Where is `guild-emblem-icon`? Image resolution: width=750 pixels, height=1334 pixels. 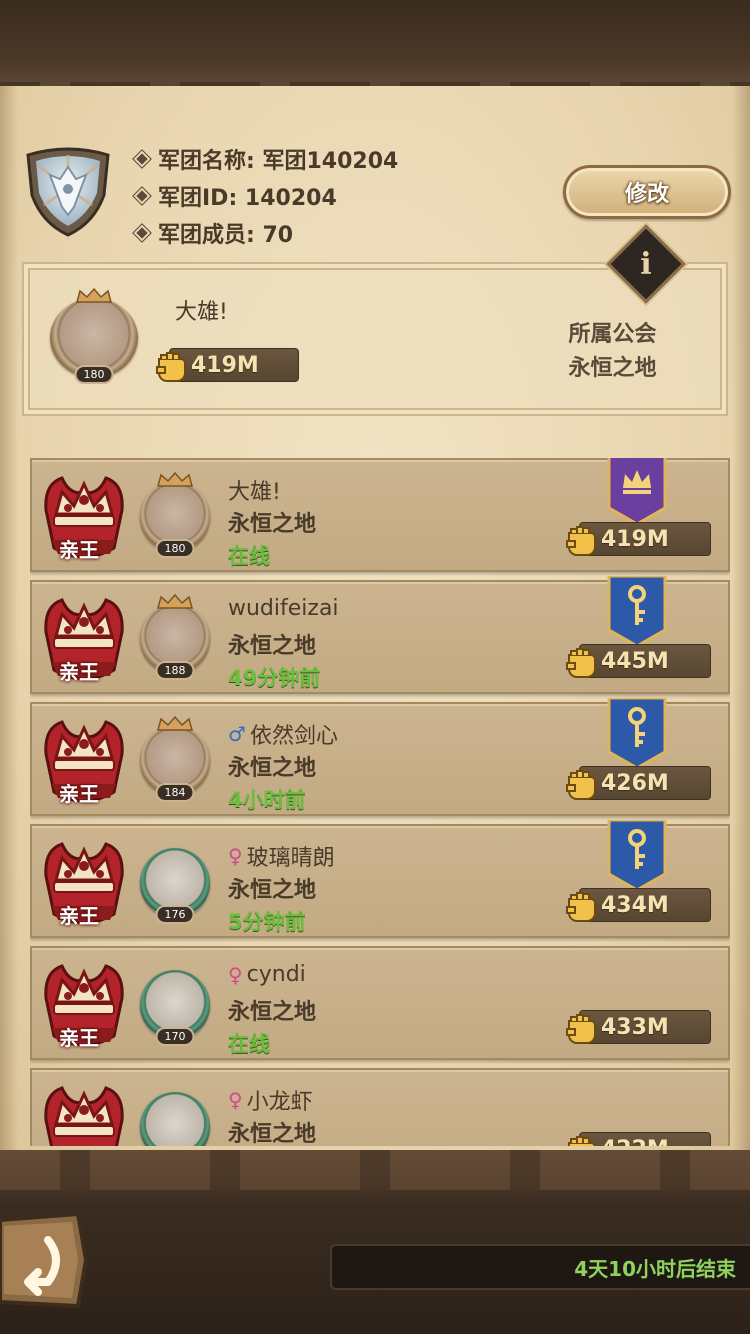 guild-emblem-icon is located at coordinates (68, 192).